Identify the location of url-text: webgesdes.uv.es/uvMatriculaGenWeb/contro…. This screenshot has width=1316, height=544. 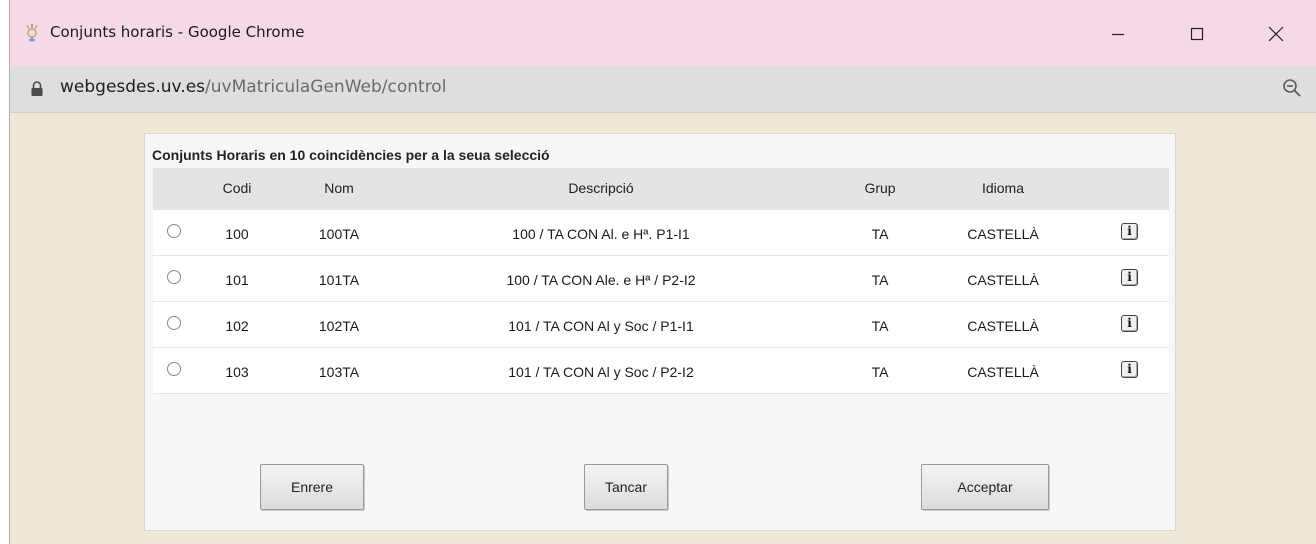
(253, 87).